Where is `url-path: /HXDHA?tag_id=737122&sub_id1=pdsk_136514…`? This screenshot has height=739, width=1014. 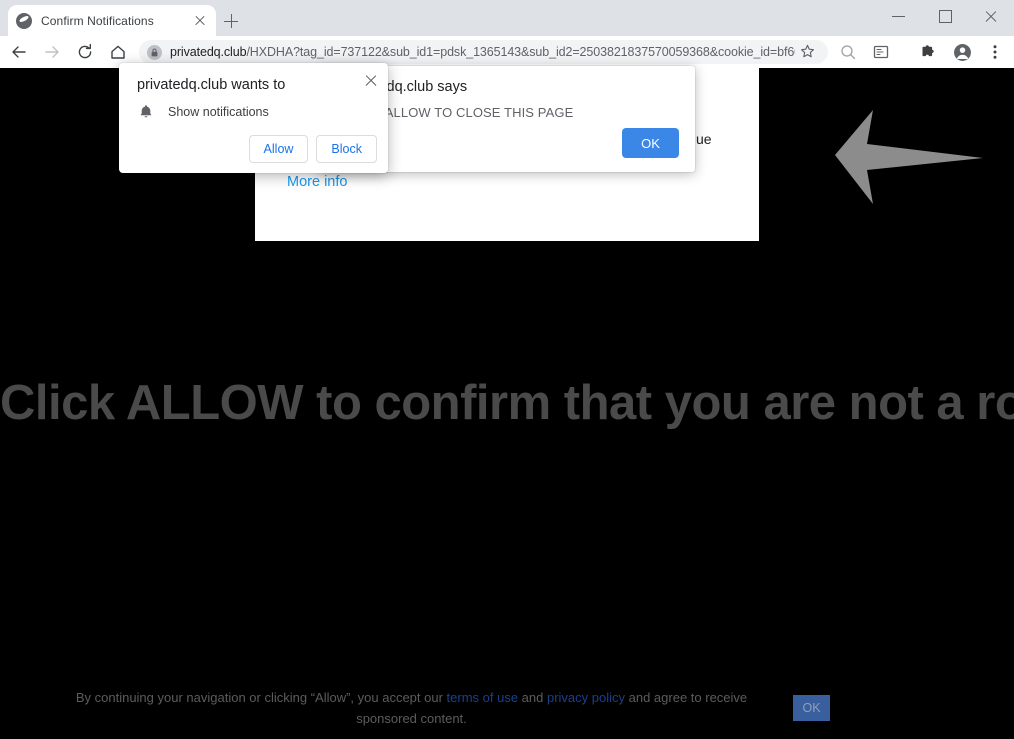 url-path: /HXDHA?tag_id=737122&sub_id1=pdsk_136514… is located at coordinates (520, 52).